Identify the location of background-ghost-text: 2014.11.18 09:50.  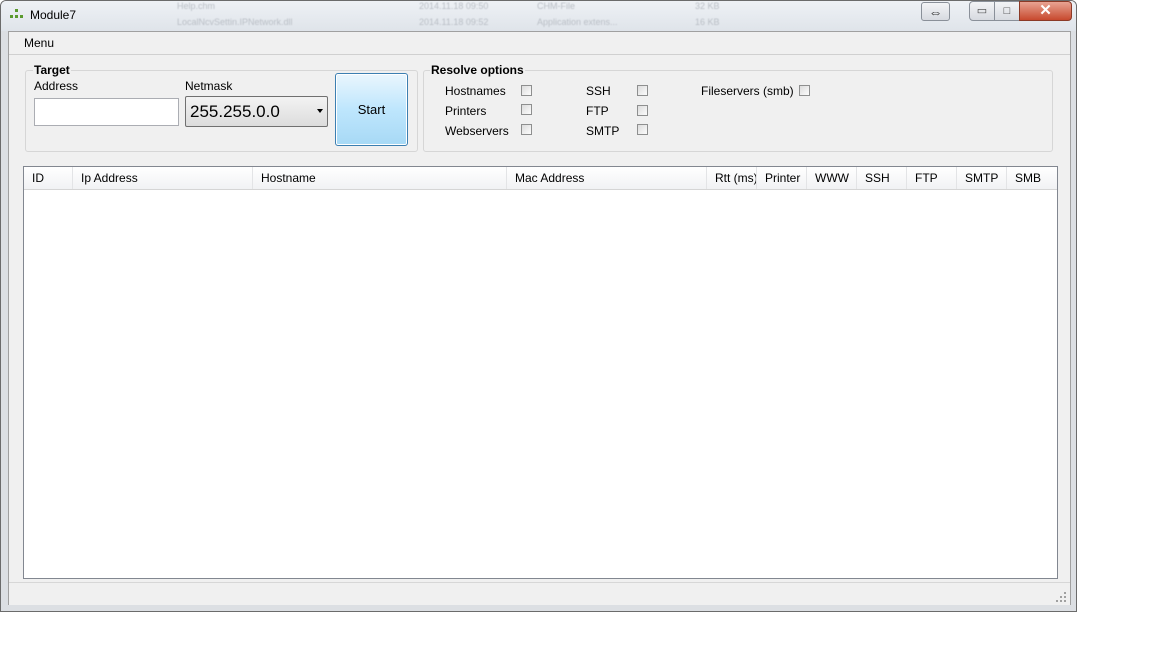
(454, 6).